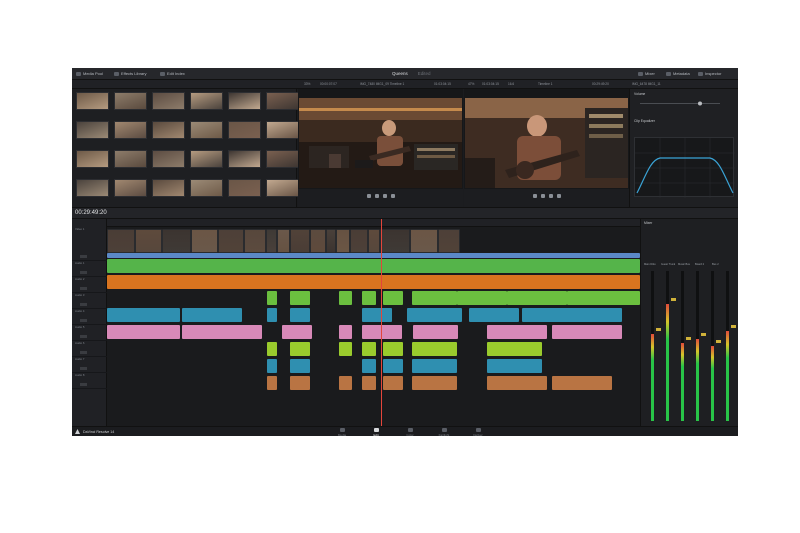 Image resolution: width=800 pixels, height=533 pixels. Describe the element at coordinates (130, 73) in the screenshot. I see `effects-library-button: Effects Library` at that location.